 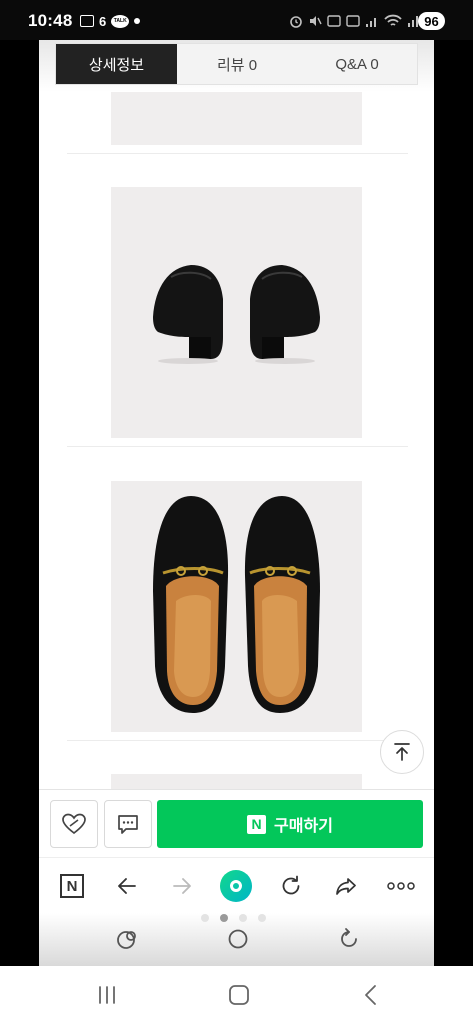 I want to click on status-notification-icons: 6 TALK, so click(x=110, y=21).